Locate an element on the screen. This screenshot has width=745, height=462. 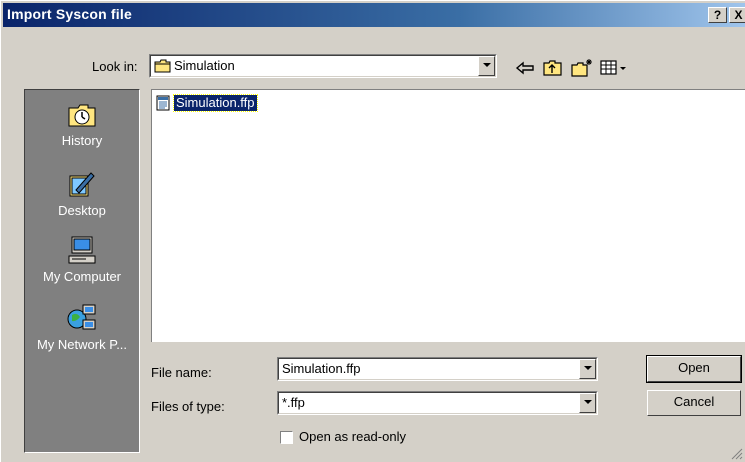
look-in-dropdown: Simulation is located at coordinates (323, 66).